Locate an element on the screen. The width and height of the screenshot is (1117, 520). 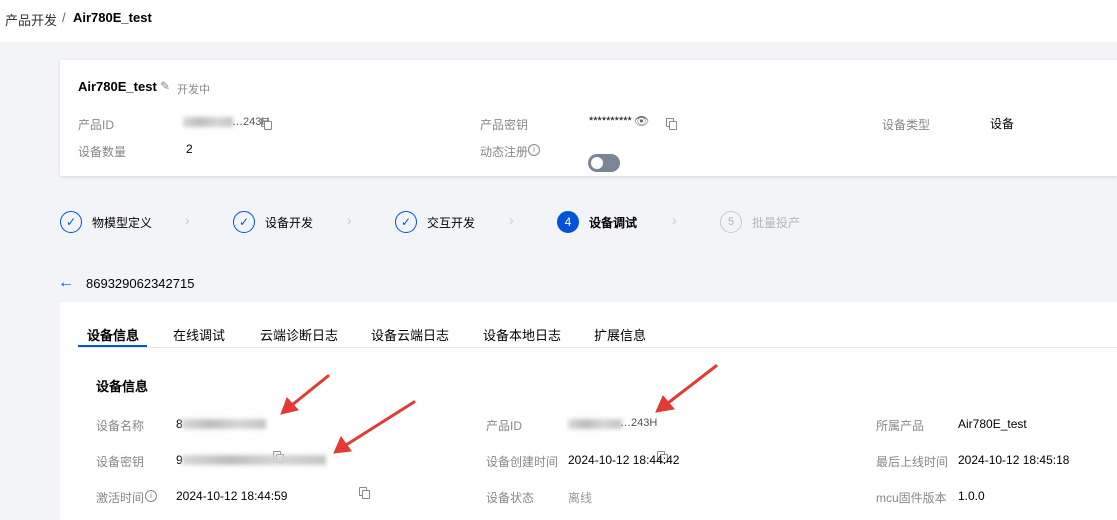
annotation-arrow-product-id is located at coordinates (692, 384).